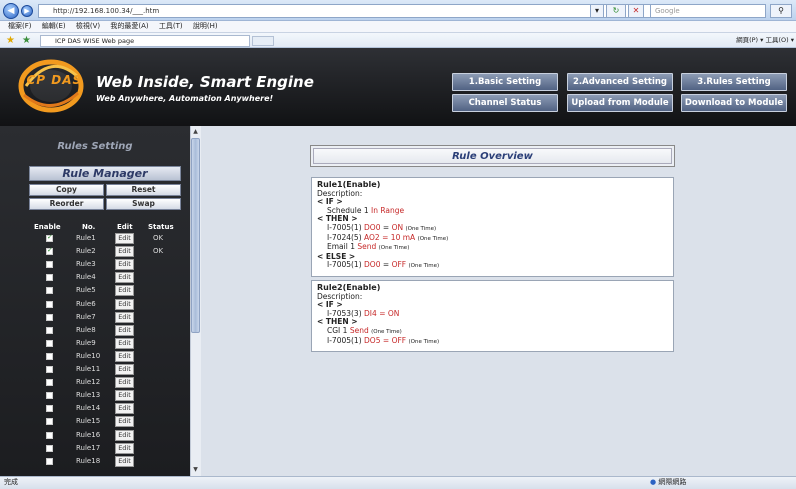 The height and width of the screenshot is (489, 796). What do you see at coordinates (95, 265) in the screenshot?
I see `rule-row: Rule3 Edit` at bounding box center [95, 265].